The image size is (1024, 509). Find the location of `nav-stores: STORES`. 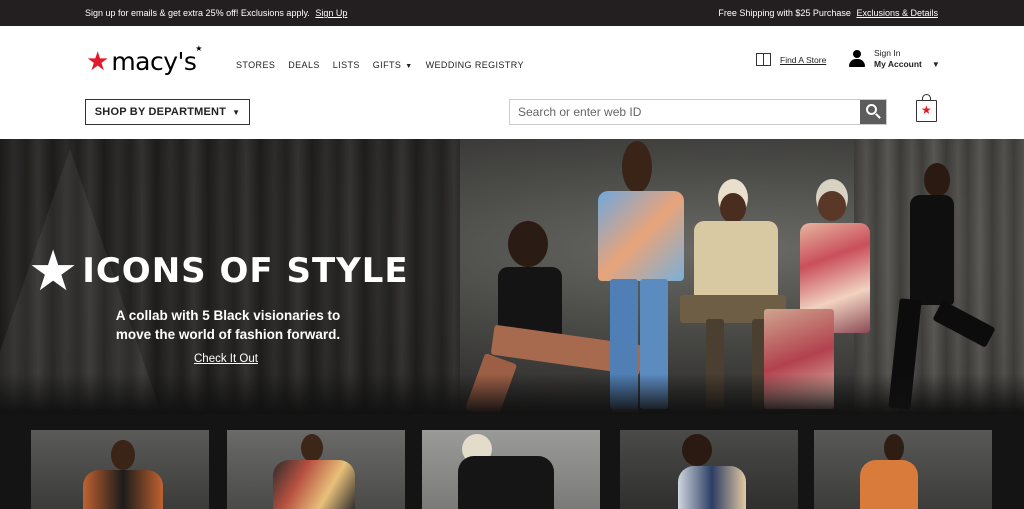

nav-stores: STORES is located at coordinates (255, 65).